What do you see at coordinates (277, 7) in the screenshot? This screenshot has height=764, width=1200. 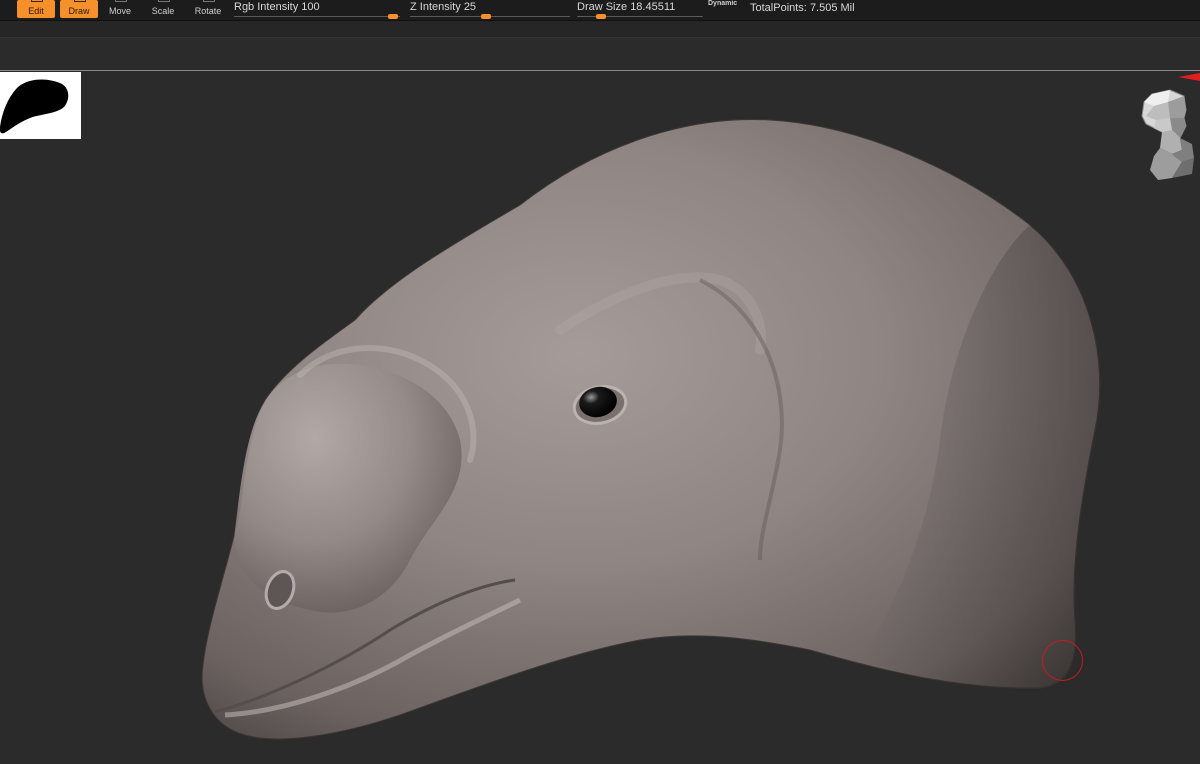 I see `rgb-intensity-label: Rgb Intensity 100` at bounding box center [277, 7].